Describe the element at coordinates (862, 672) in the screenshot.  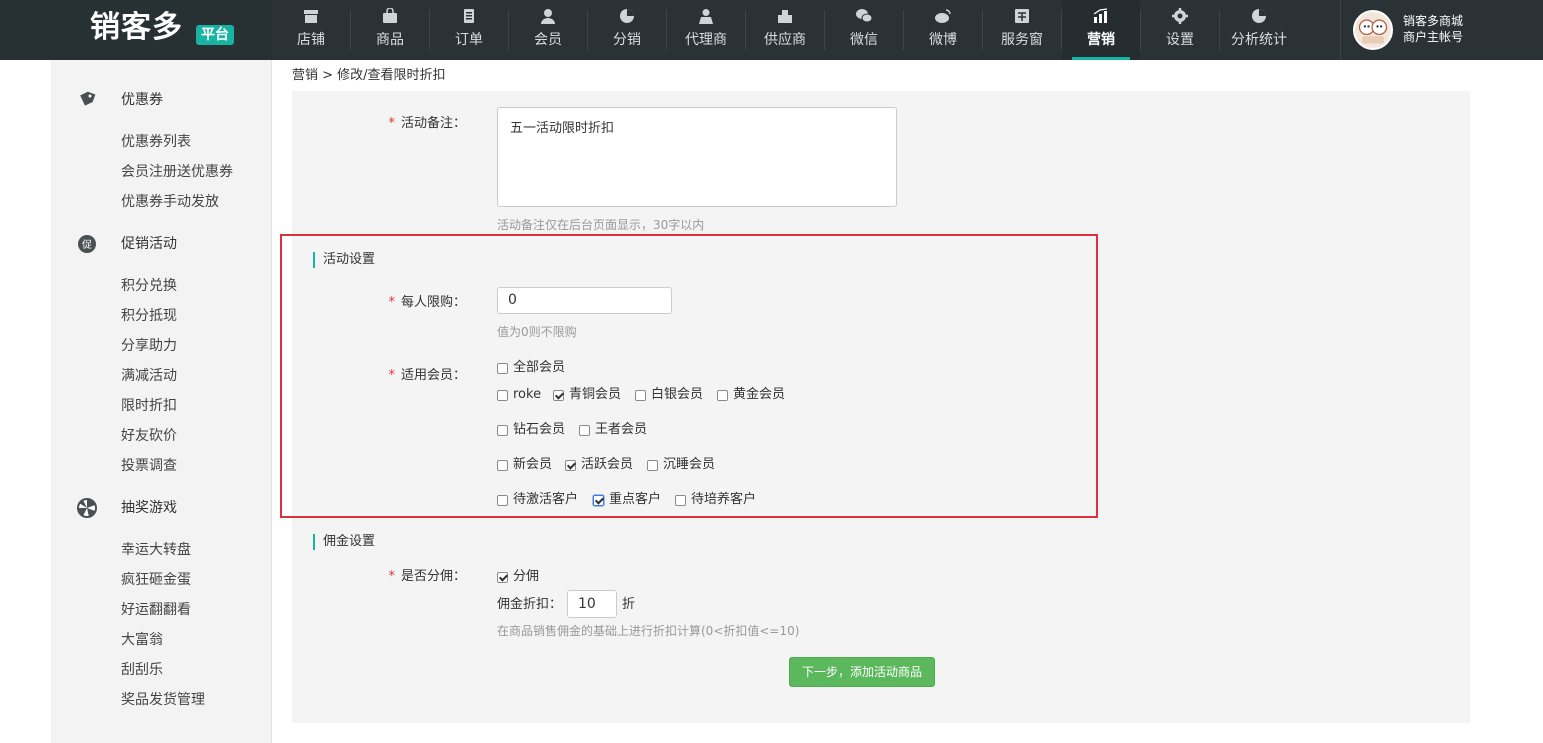
I see `next-step-button: 下一步，添加活动商品` at that location.